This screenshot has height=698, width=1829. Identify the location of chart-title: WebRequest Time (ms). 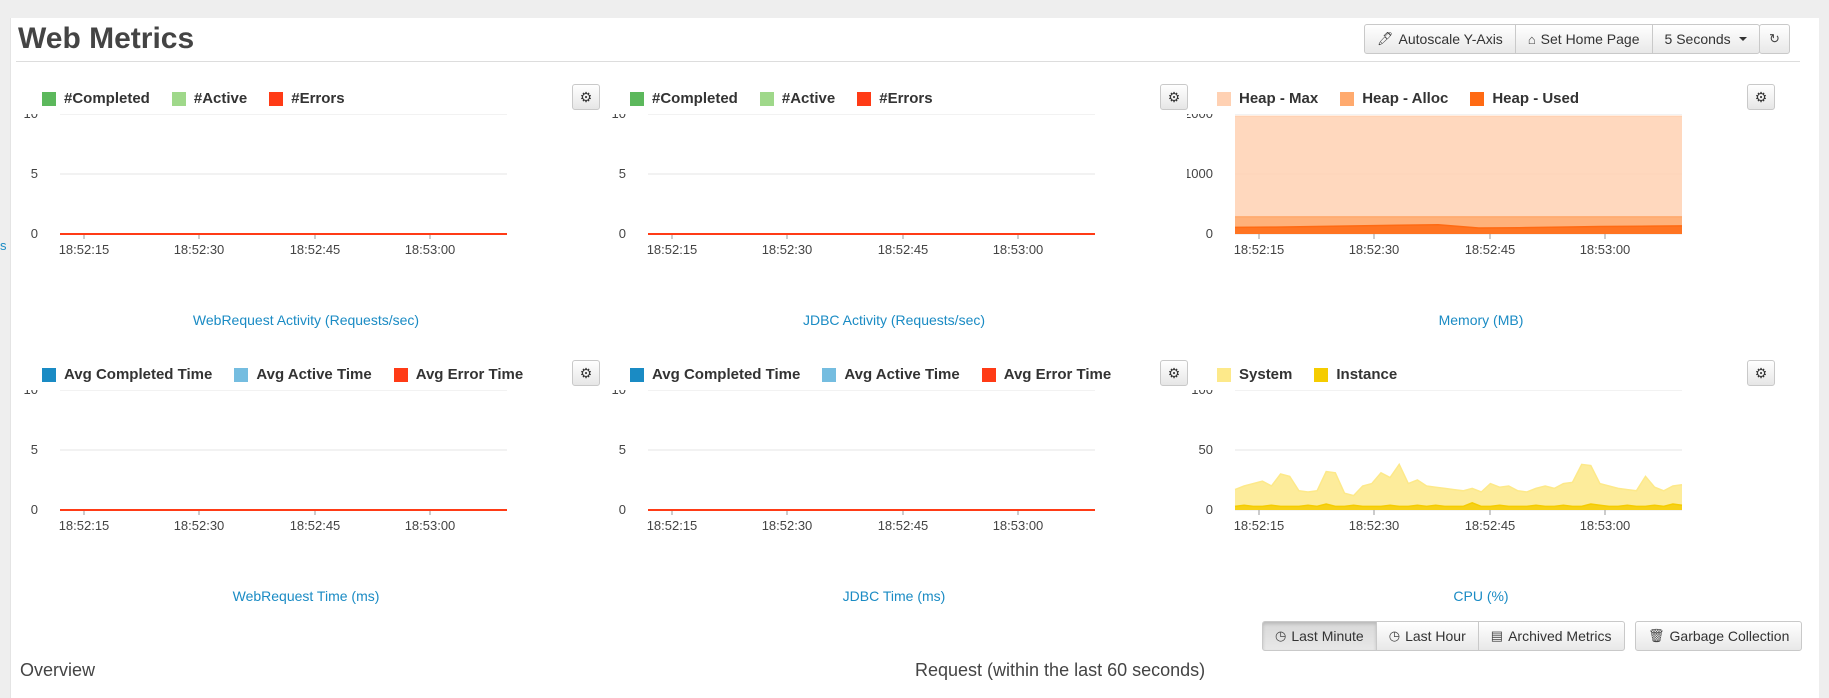
(306, 596).